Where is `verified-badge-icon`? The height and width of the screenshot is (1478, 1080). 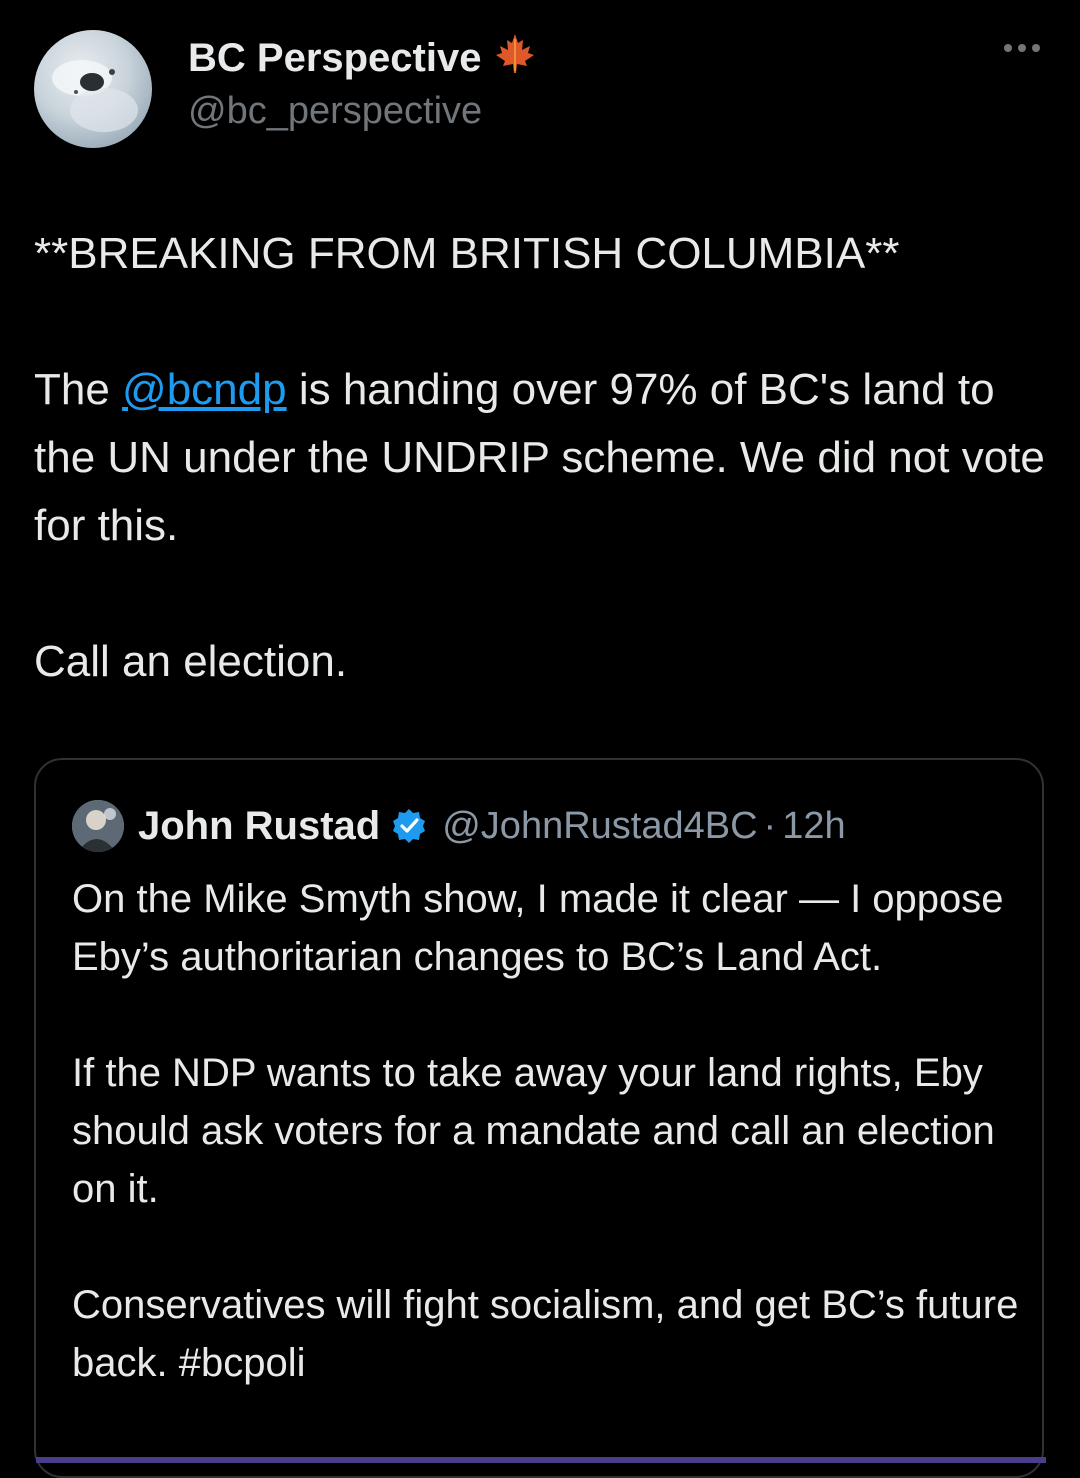 verified-badge-icon is located at coordinates (409, 826).